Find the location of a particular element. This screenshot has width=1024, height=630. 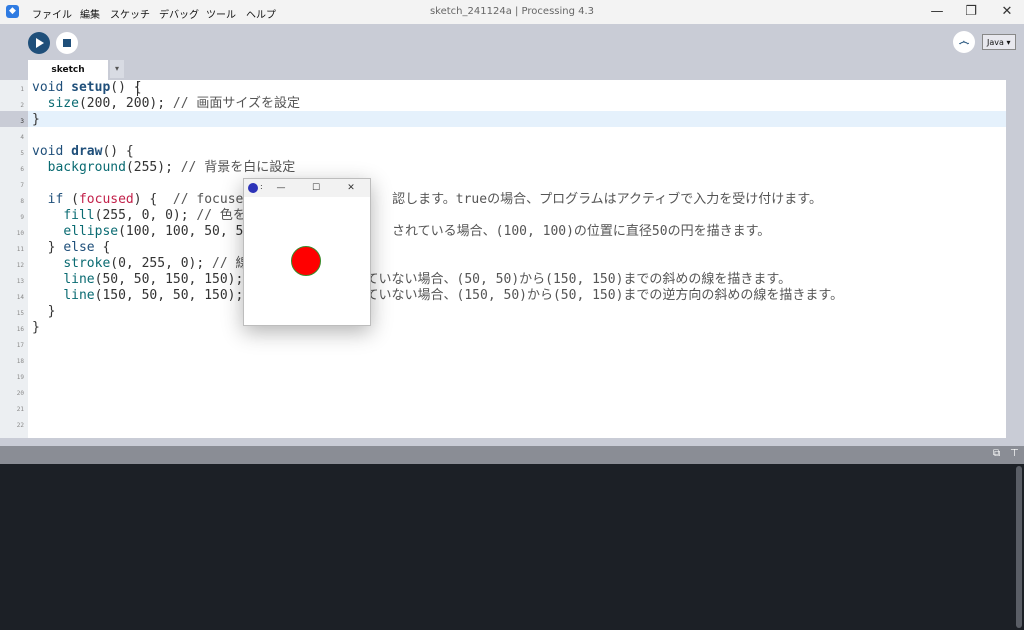

sketch-title-bar: : — ☐ ✕ is located at coordinates (307, 188).